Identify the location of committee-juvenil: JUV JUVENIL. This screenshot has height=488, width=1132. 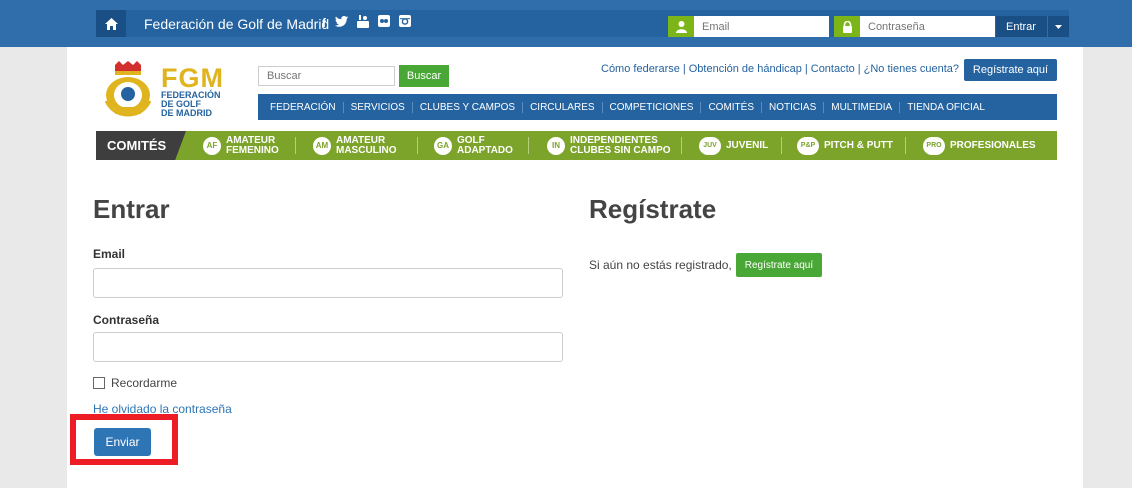
(733, 145).